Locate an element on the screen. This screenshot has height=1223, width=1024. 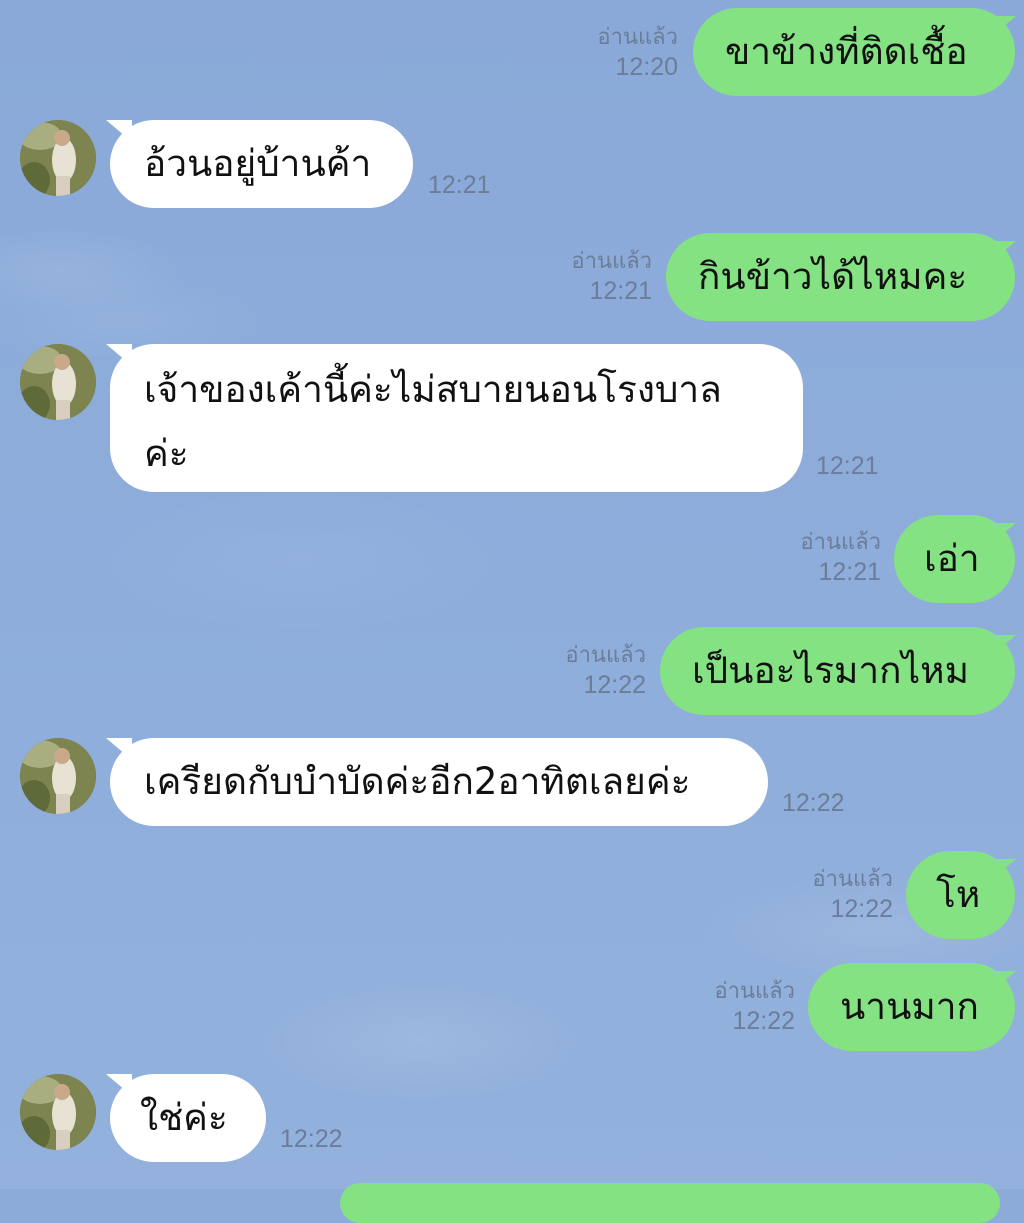
outgoing-message-bubble: ขาข้างที่ติดเชื้อ is located at coordinates (854, 52).